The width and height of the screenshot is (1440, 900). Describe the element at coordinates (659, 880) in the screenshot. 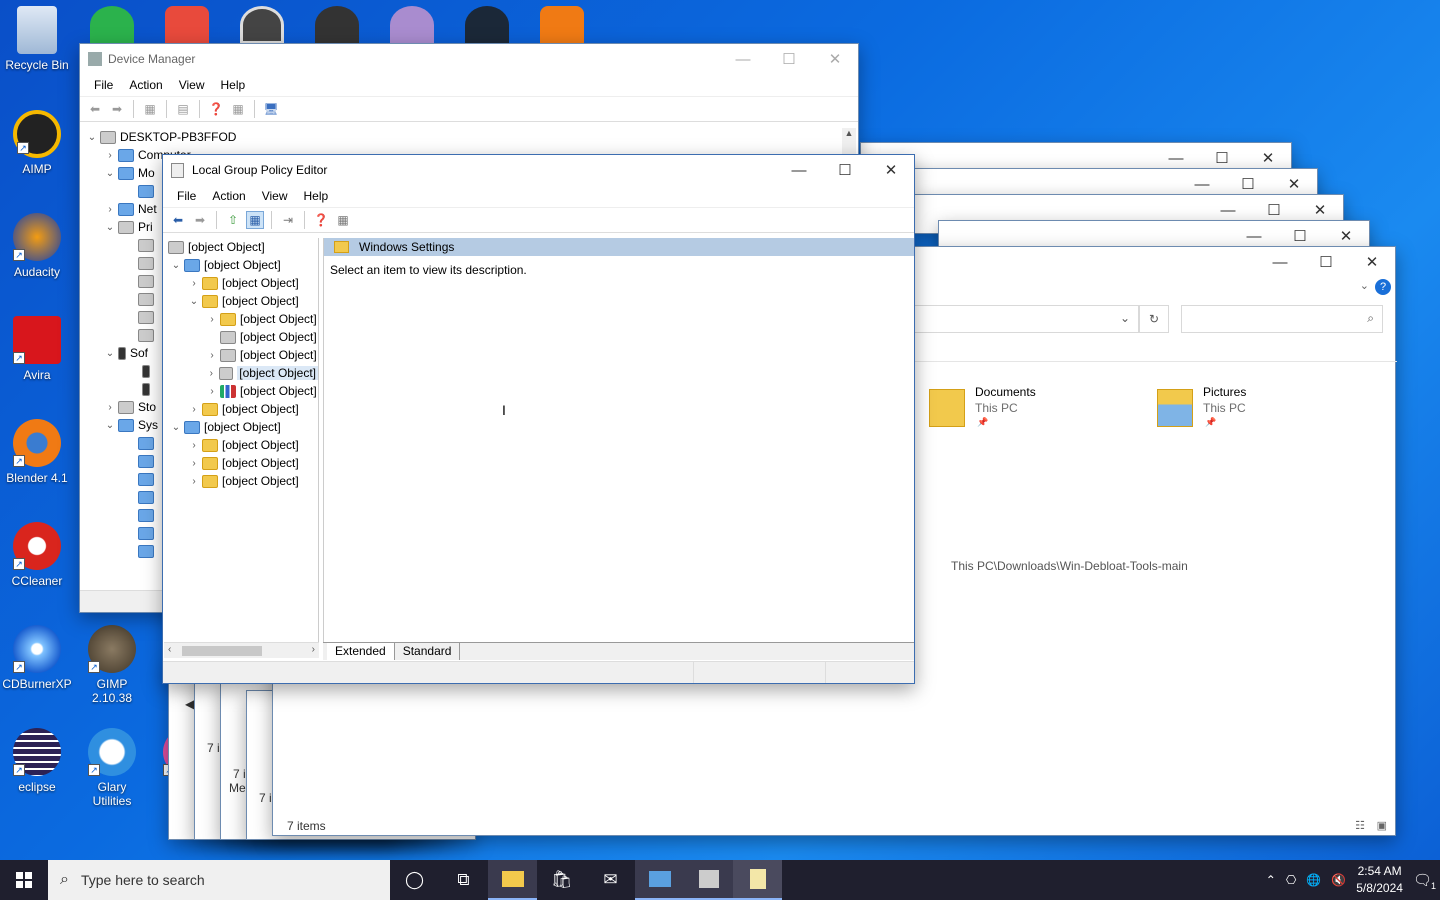

I see `device-manager-taskbar-icon` at that location.